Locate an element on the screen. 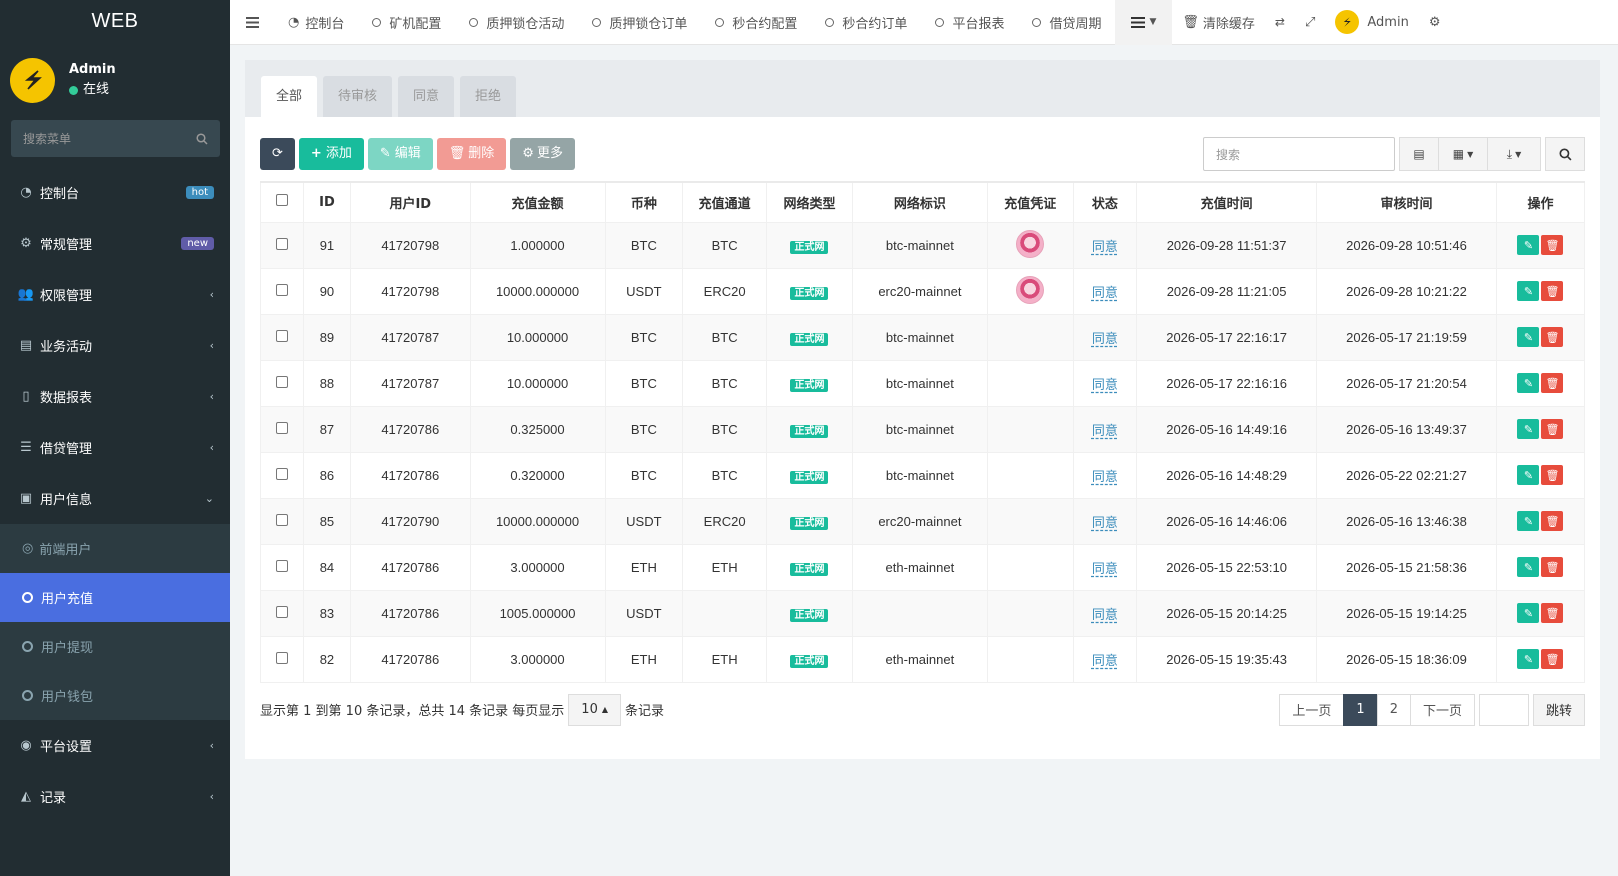 This screenshot has height=876, width=1618. sidebar-search-input: 搜索菜单 is located at coordinates (115, 138).